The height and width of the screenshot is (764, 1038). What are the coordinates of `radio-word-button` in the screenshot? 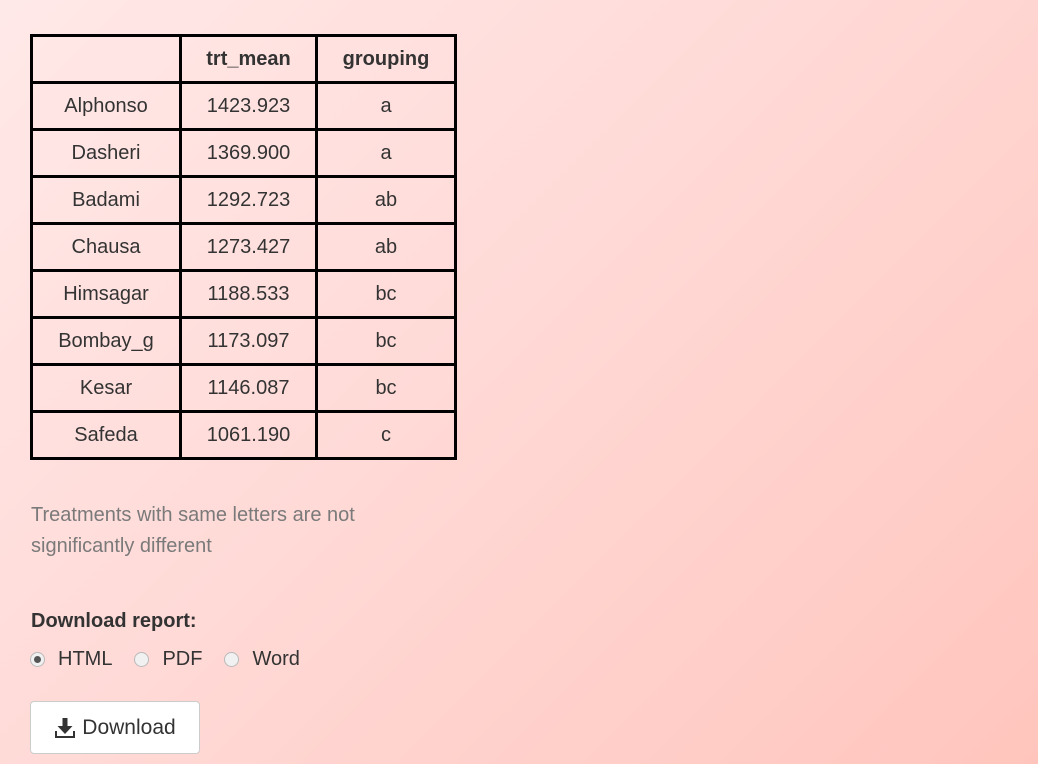 It's located at (232, 659).